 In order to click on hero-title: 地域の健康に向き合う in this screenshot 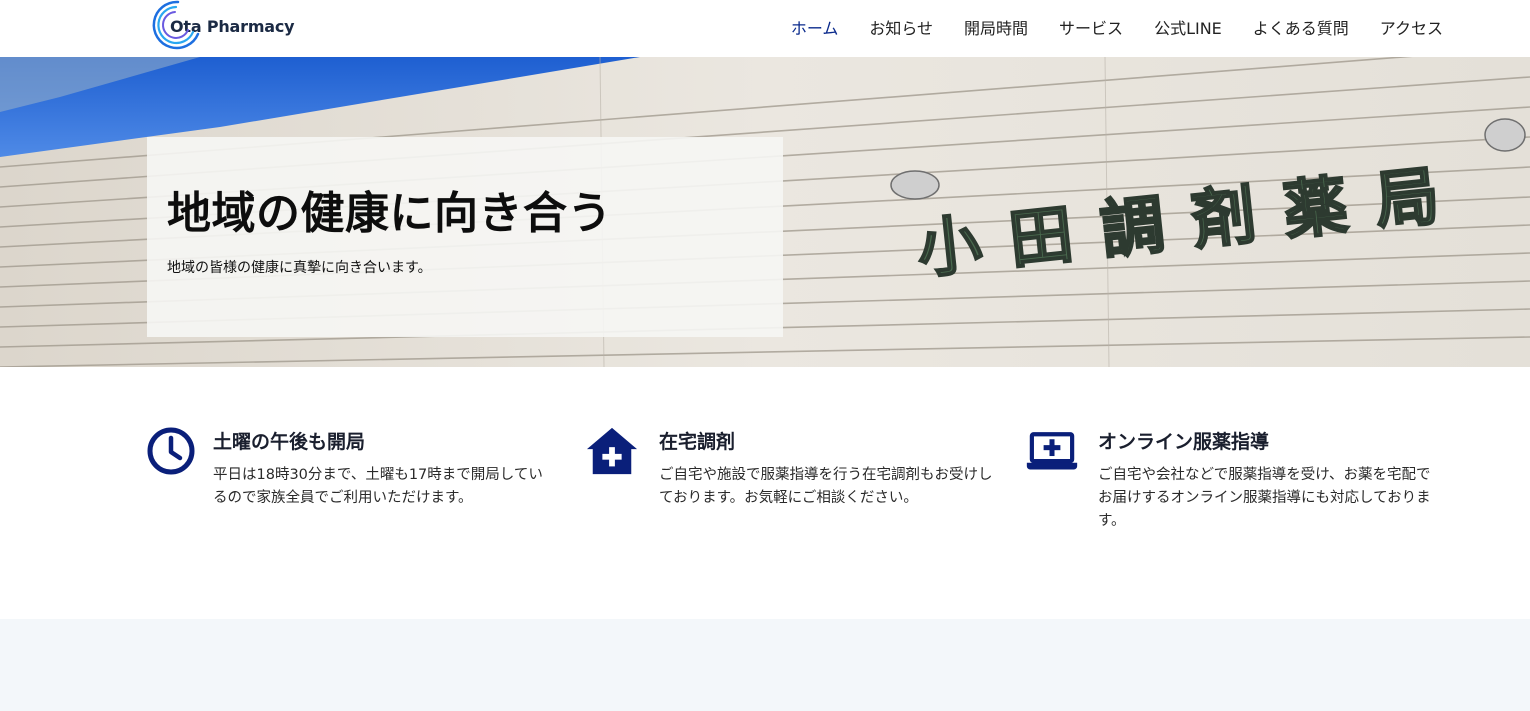, I will do `click(389, 213)`.